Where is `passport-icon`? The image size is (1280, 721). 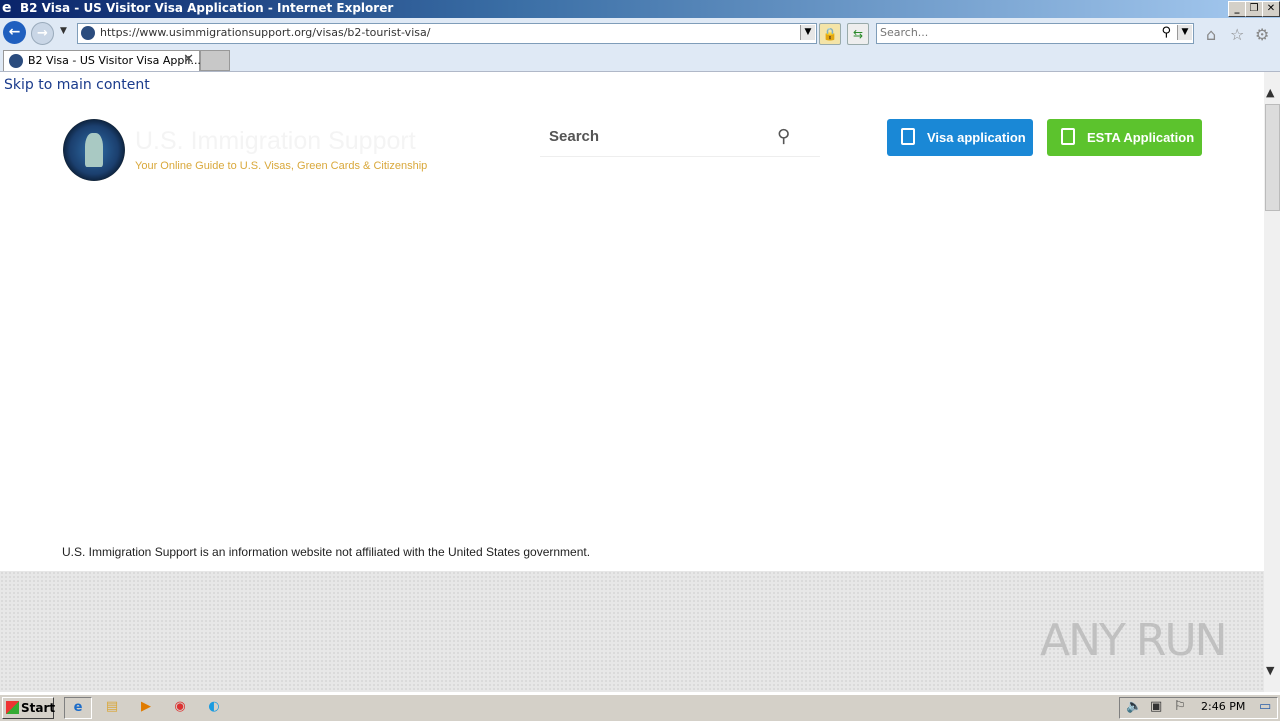 passport-icon is located at coordinates (908, 136).